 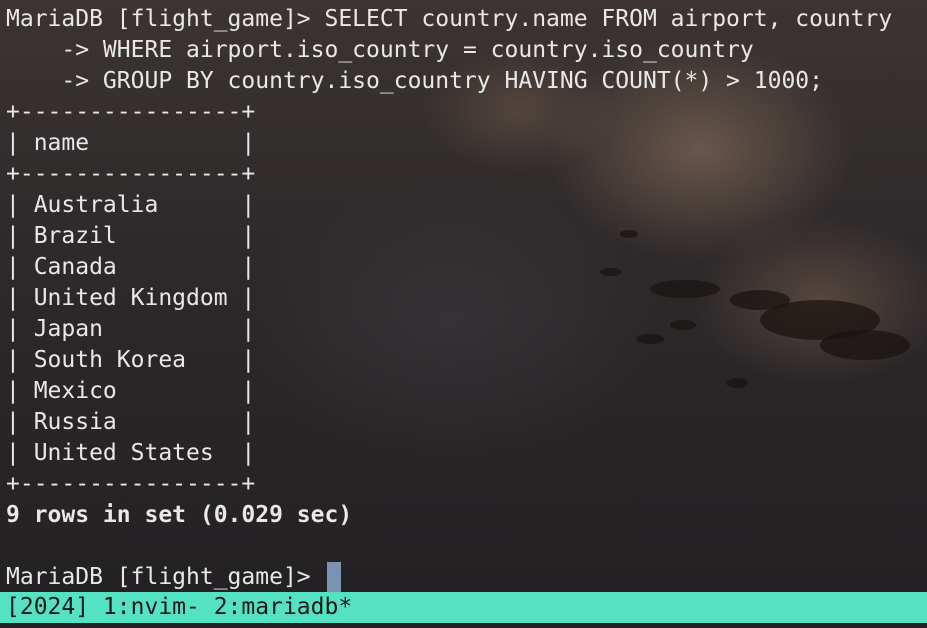 I want to click on prompt-line: MariaDB [flight_game]>, so click(x=466, y=577).